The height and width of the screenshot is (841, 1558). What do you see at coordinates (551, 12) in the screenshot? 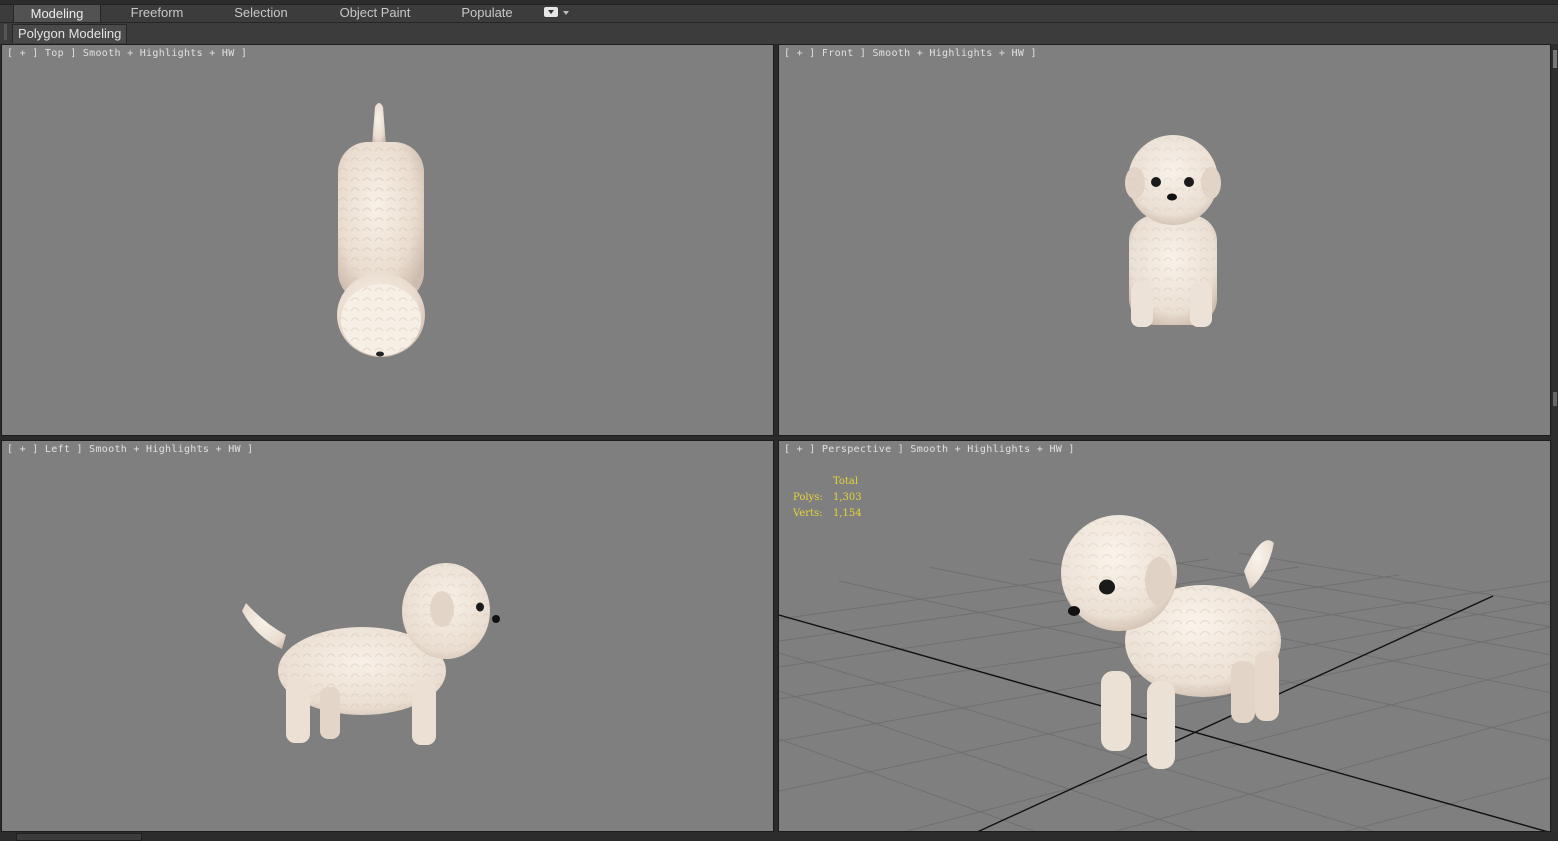
I see `tab-dropdown-icon` at bounding box center [551, 12].